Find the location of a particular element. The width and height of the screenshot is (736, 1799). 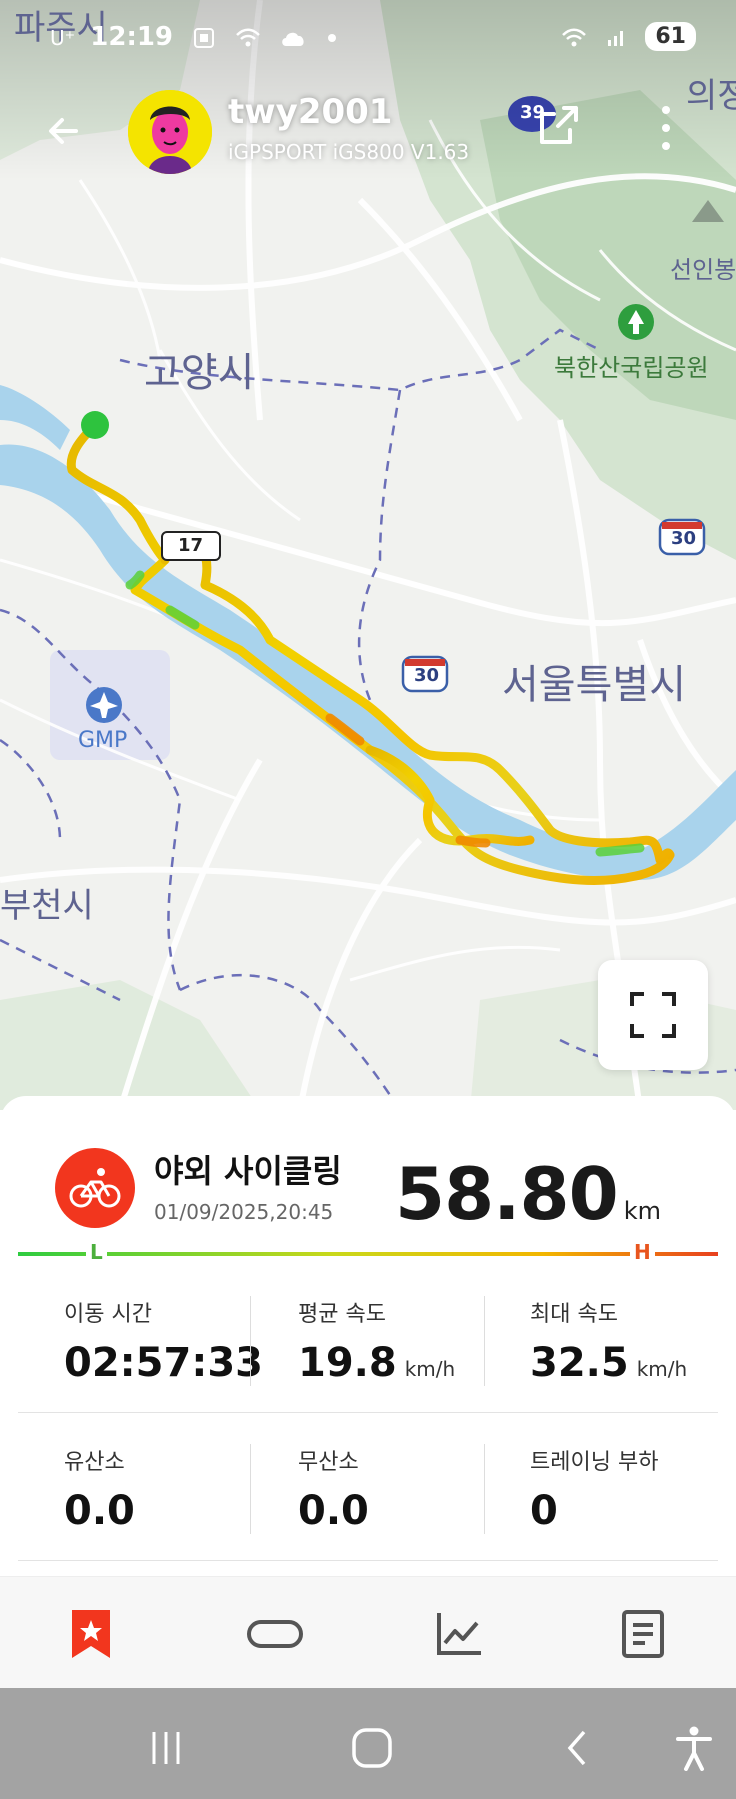

tab-details is located at coordinates (643, 1634).